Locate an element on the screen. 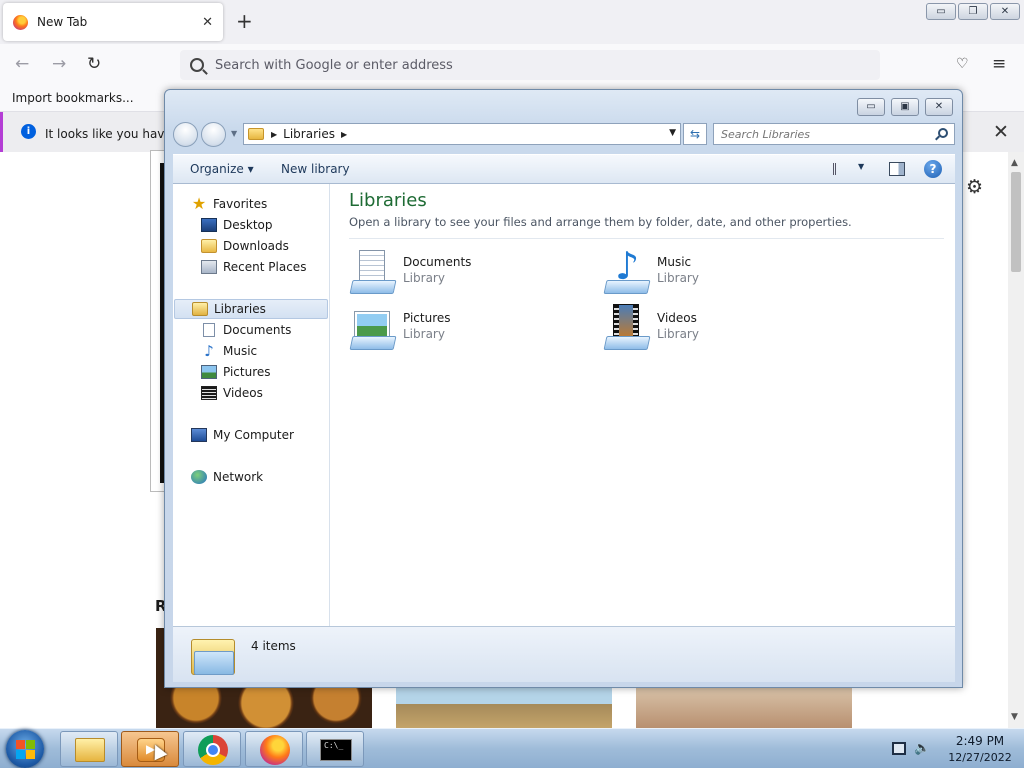  pocket-icon: ♡ is located at coordinates (962, 64).